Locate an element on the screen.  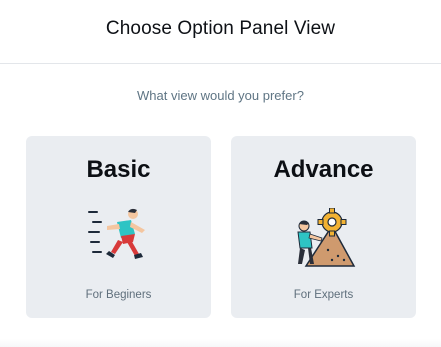
climber-gear-icon is located at coordinates (324, 237).